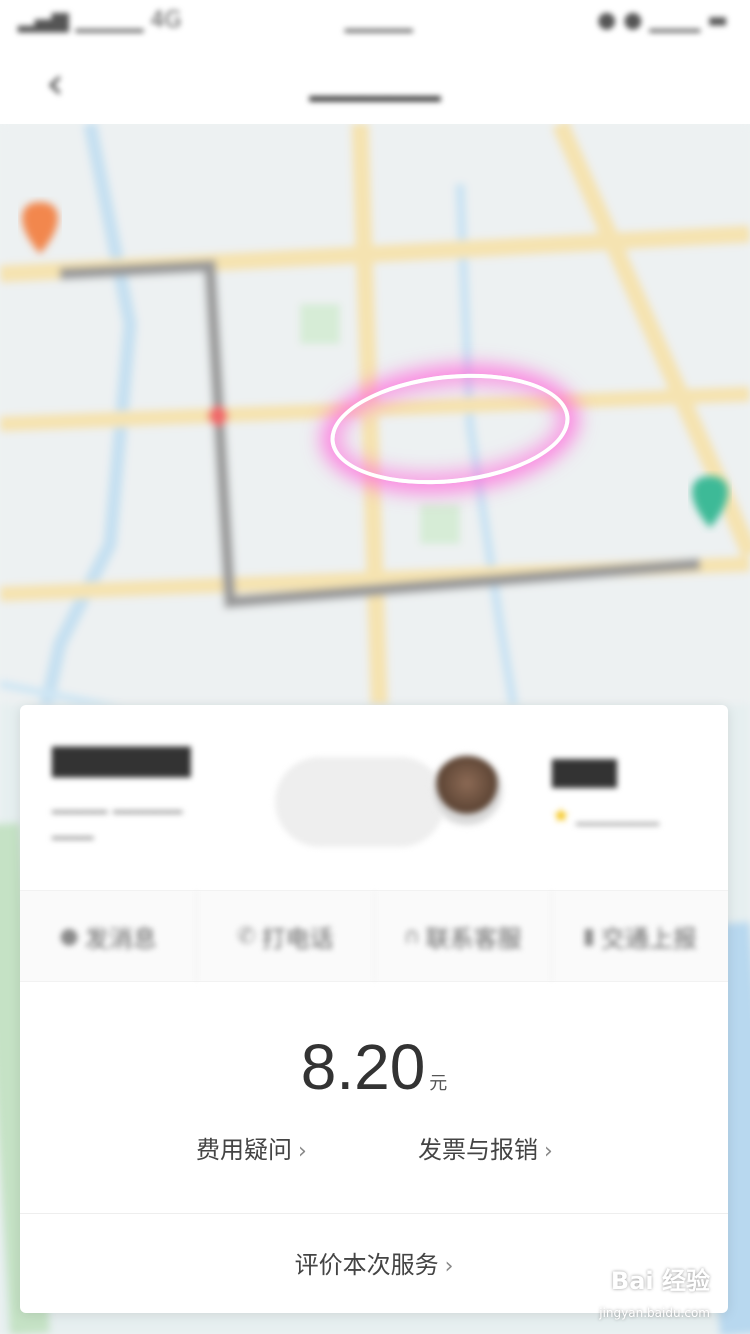 The height and width of the screenshot is (1334, 750). Describe the element at coordinates (360, 802) in the screenshot. I see `car-image` at that location.